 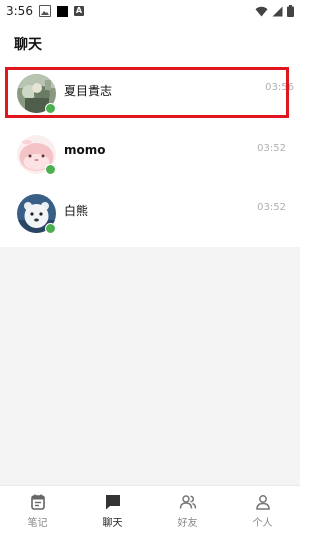 I want to click on chat-item-polar-bear: 白熊 03:52, so click(x=150, y=210).